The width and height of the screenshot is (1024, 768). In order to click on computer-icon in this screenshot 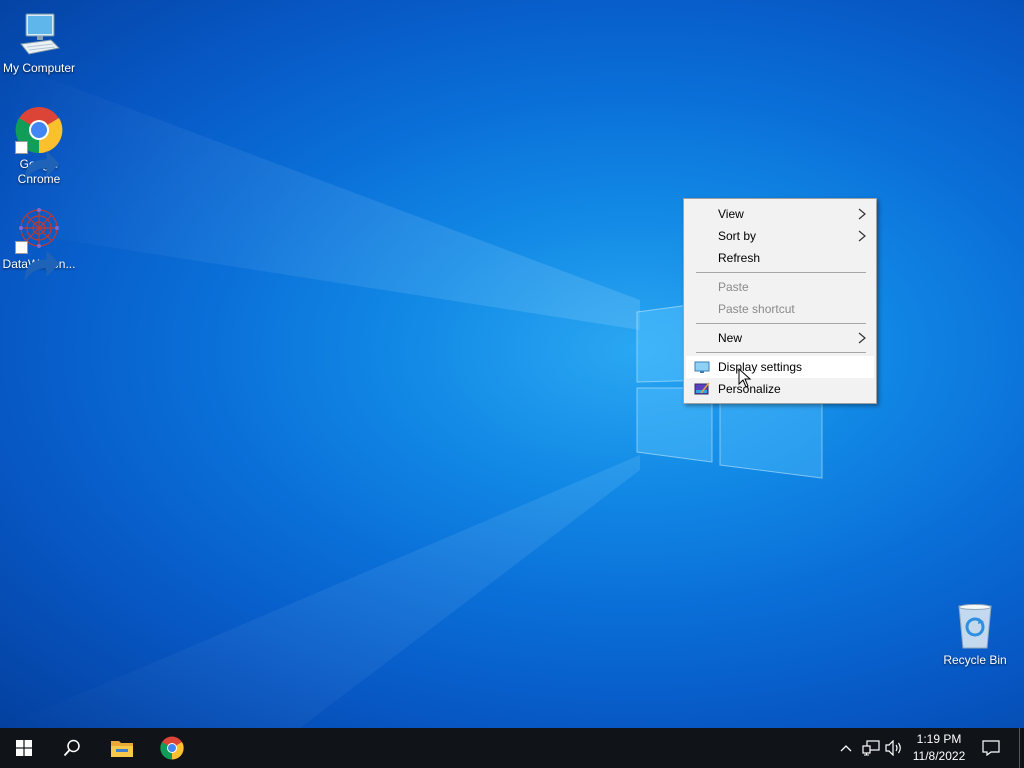, I will do `click(39, 34)`.